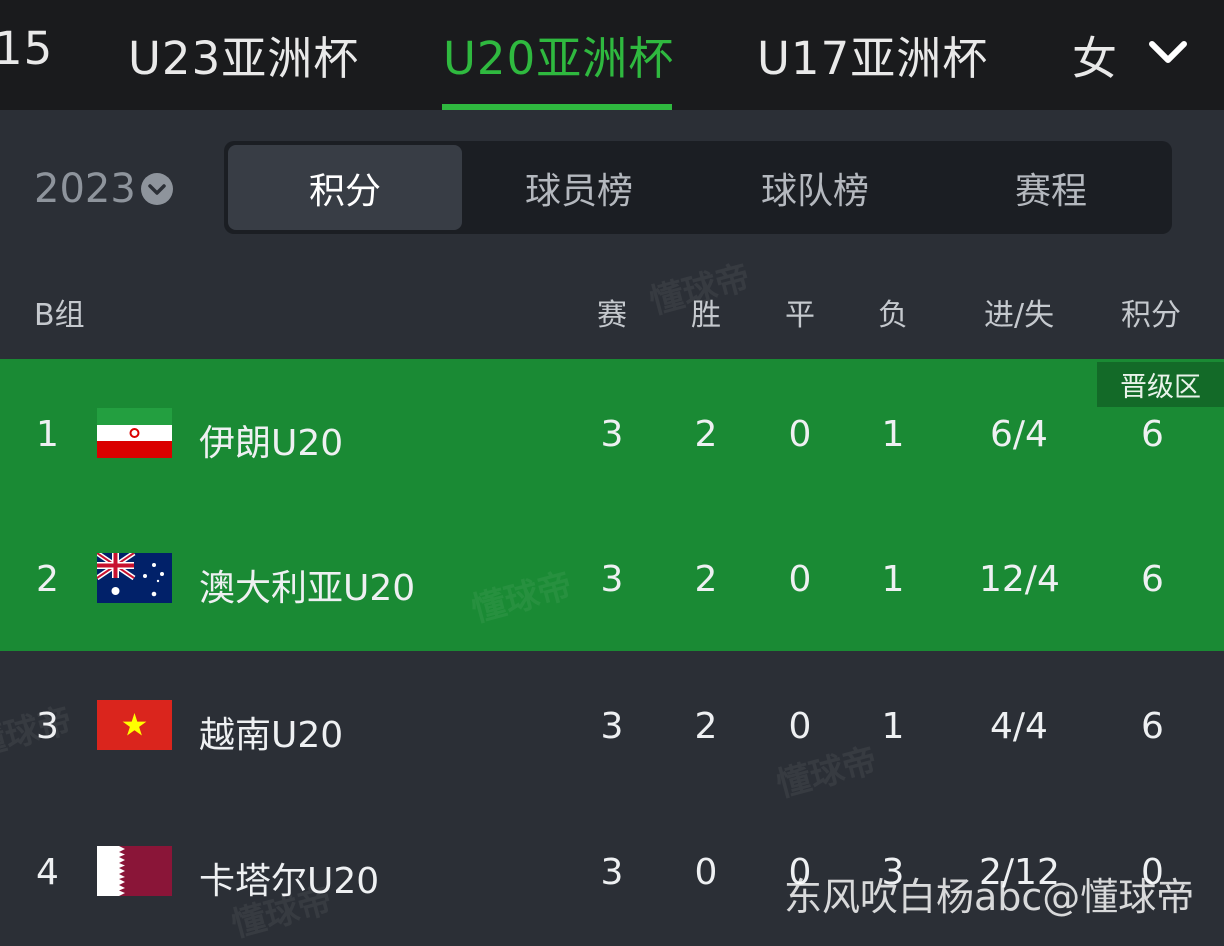 This screenshot has width=1224, height=946. I want to click on tab-u20-asian-cup: U20亚洲杯, so click(558, 54).